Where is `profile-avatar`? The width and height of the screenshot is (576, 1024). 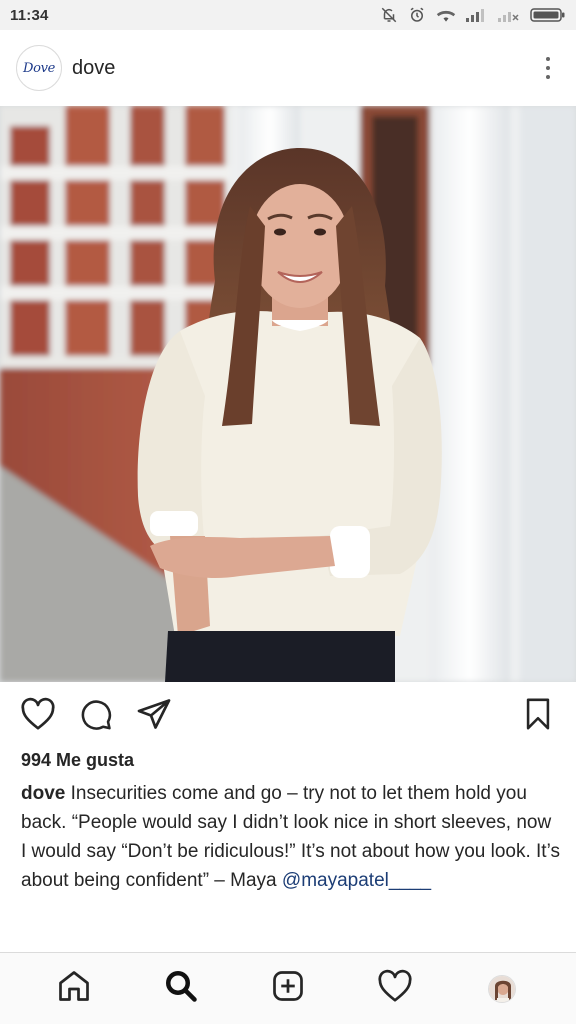 profile-avatar is located at coordinates (502, 988).